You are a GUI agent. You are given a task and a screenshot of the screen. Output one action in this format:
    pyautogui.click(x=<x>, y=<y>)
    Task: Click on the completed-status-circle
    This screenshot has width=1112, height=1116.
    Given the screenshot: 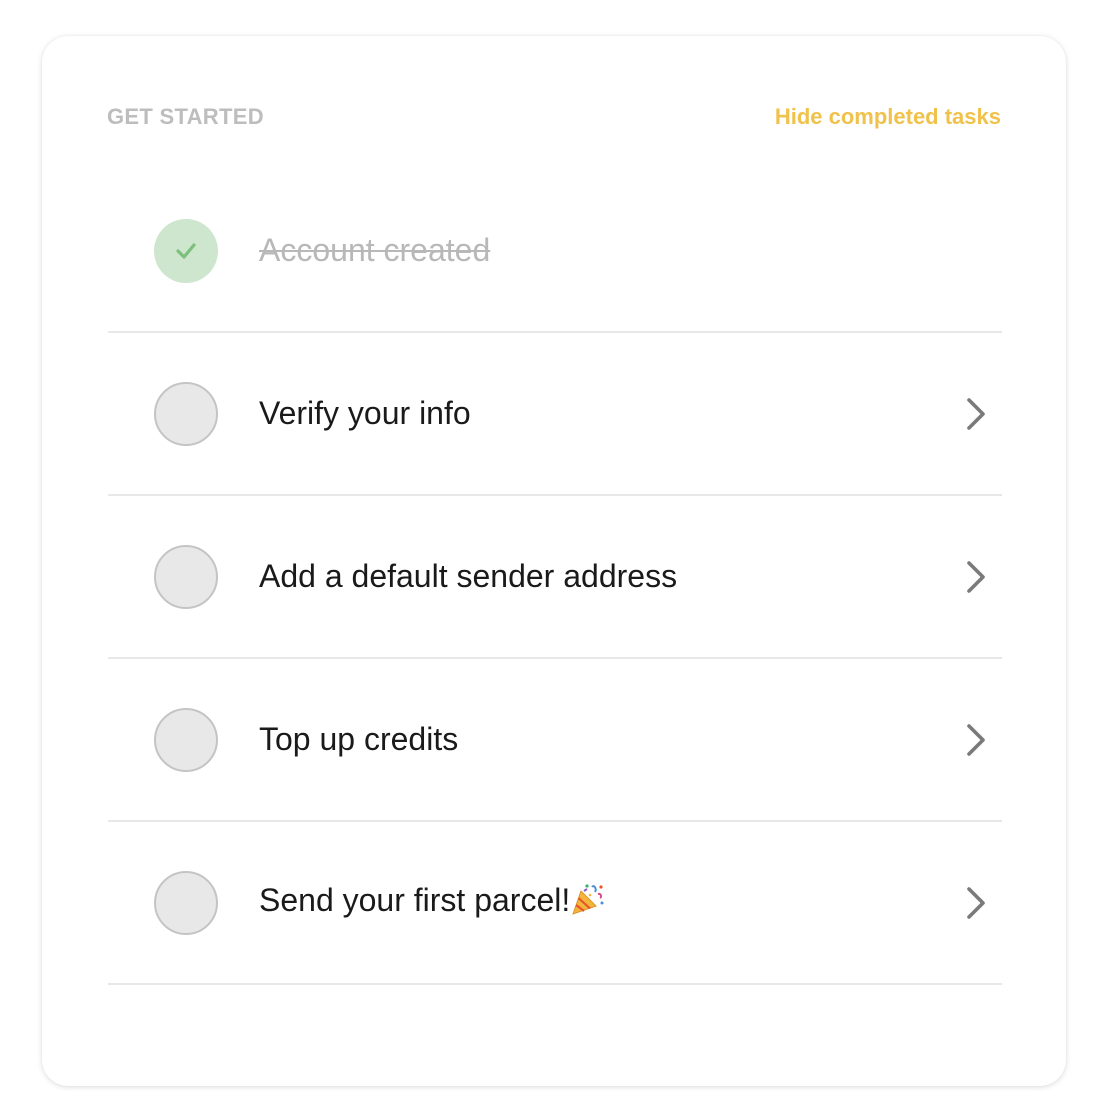 What is the action you would take?
    pyautogui.click(x=186, y=250)
    